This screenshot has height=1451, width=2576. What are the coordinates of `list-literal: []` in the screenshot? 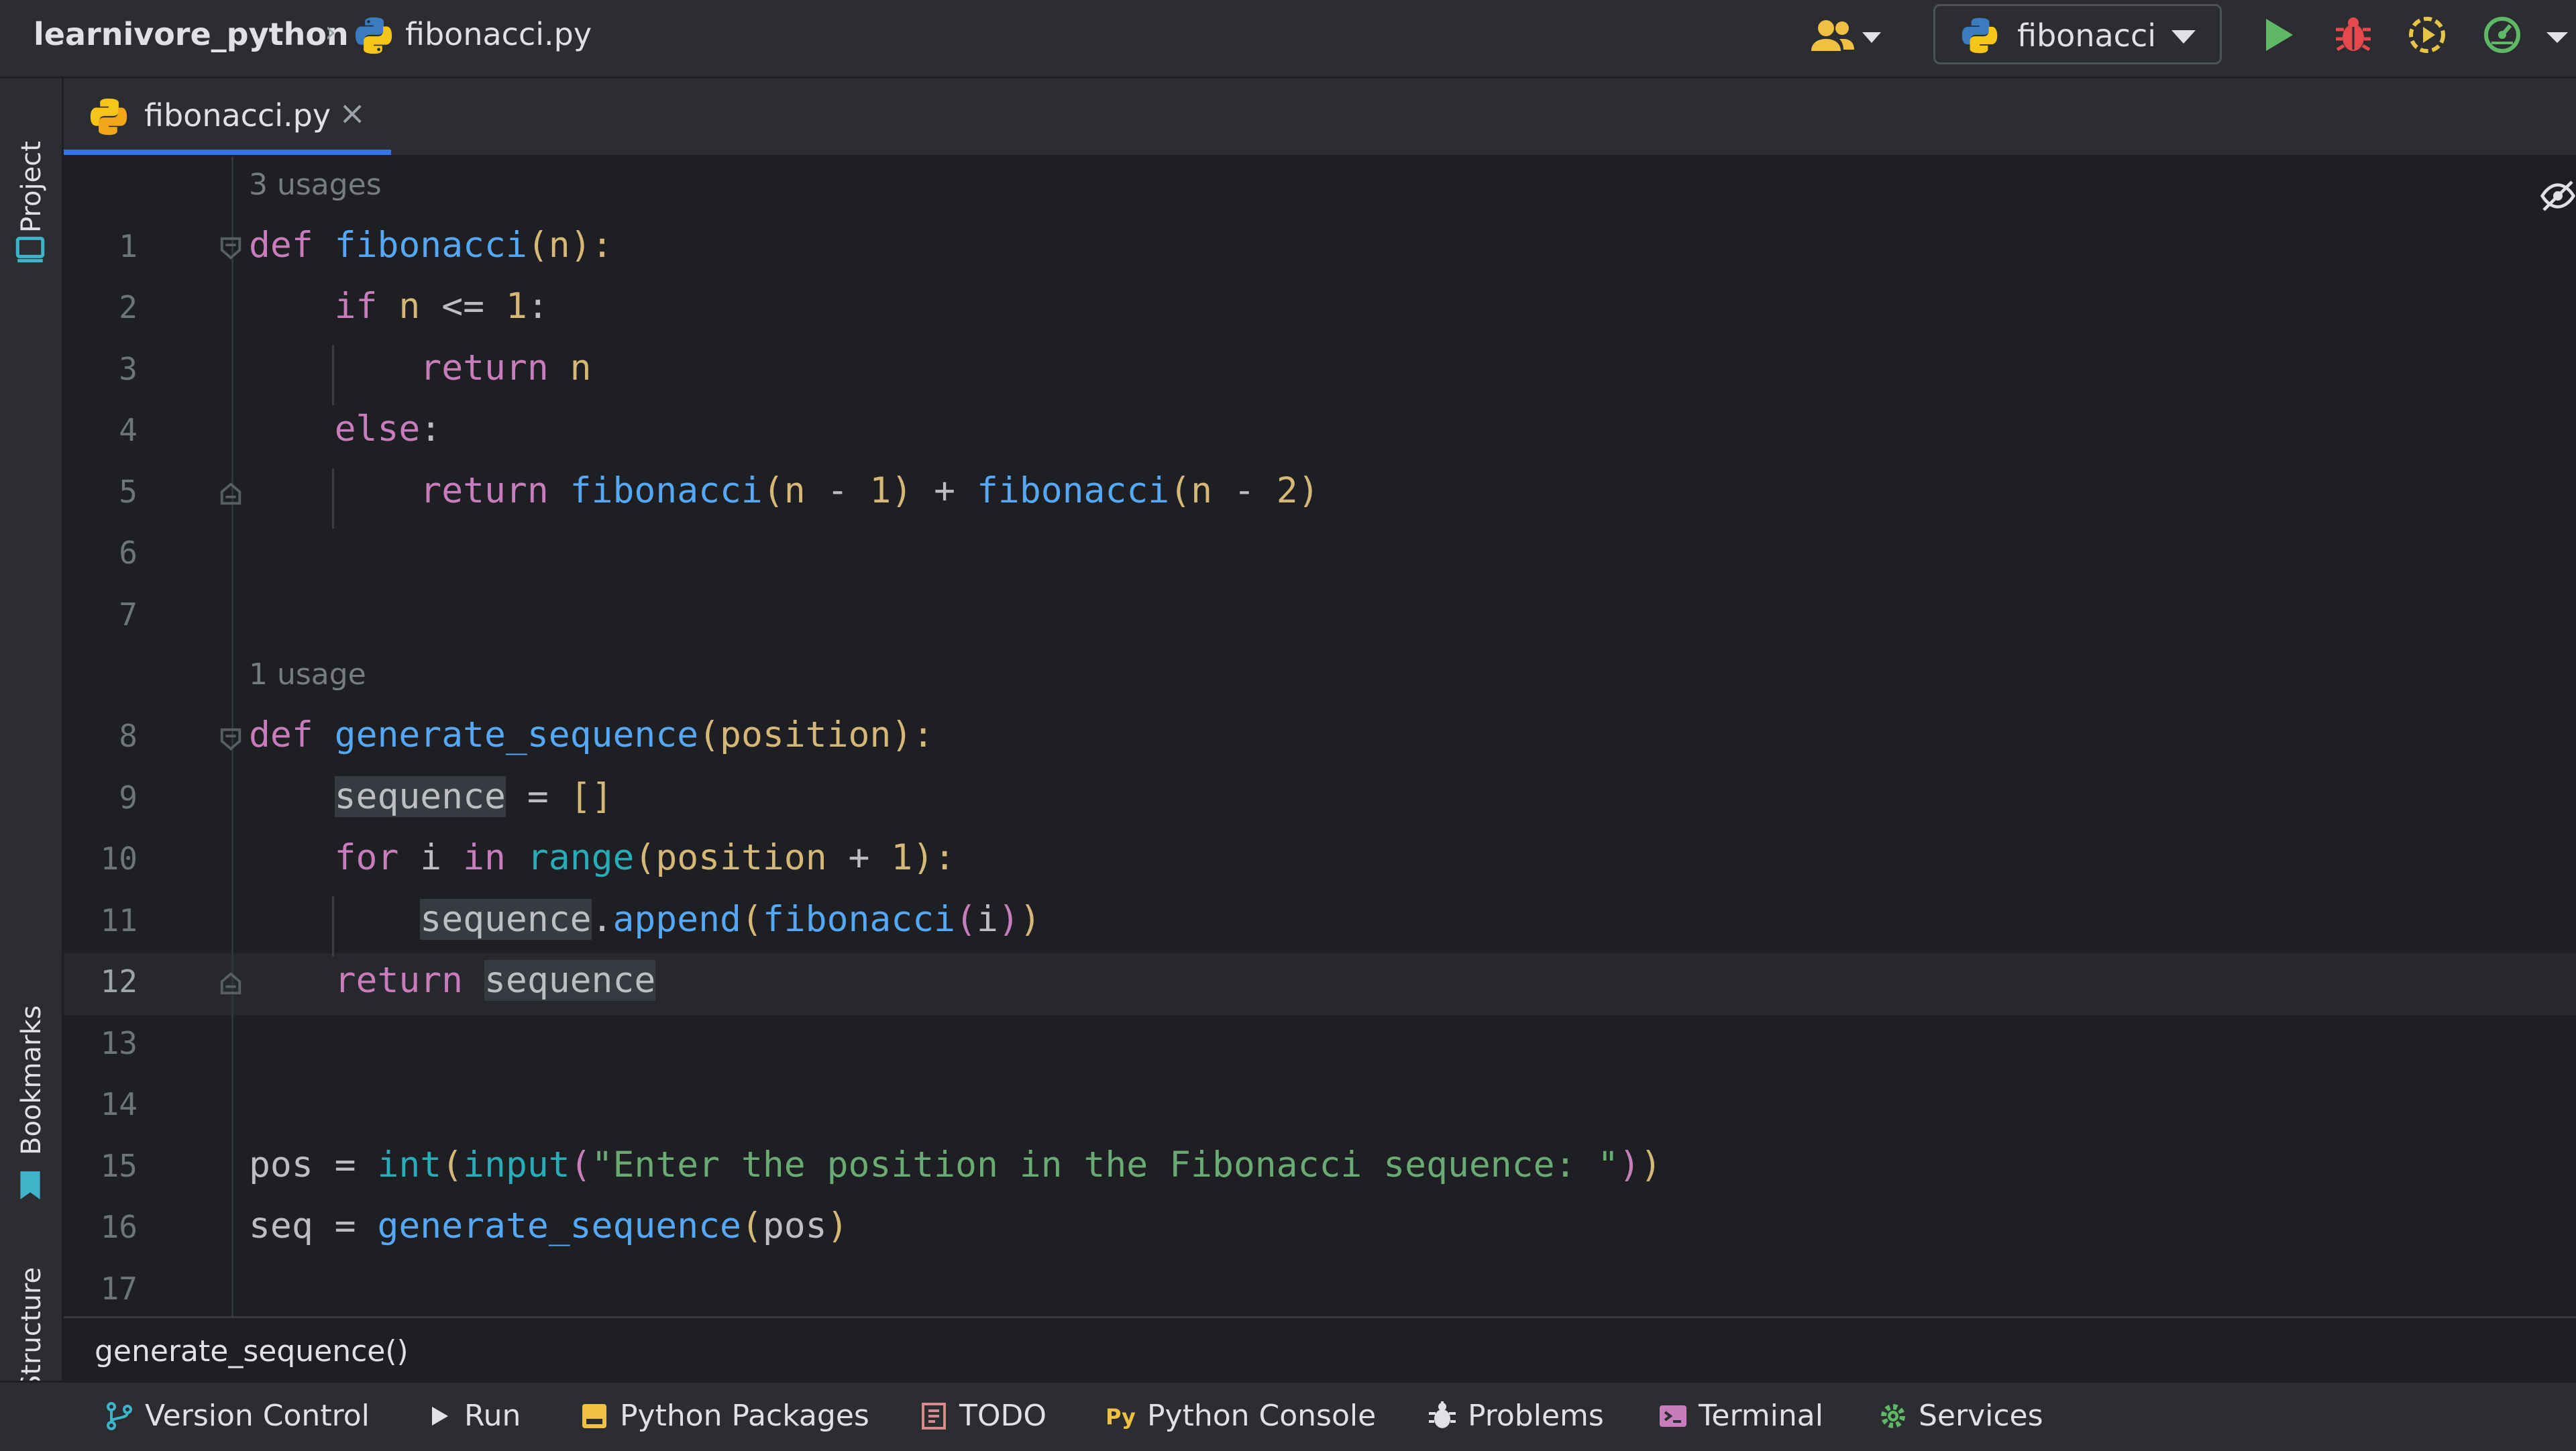 It's located at (591, 796).